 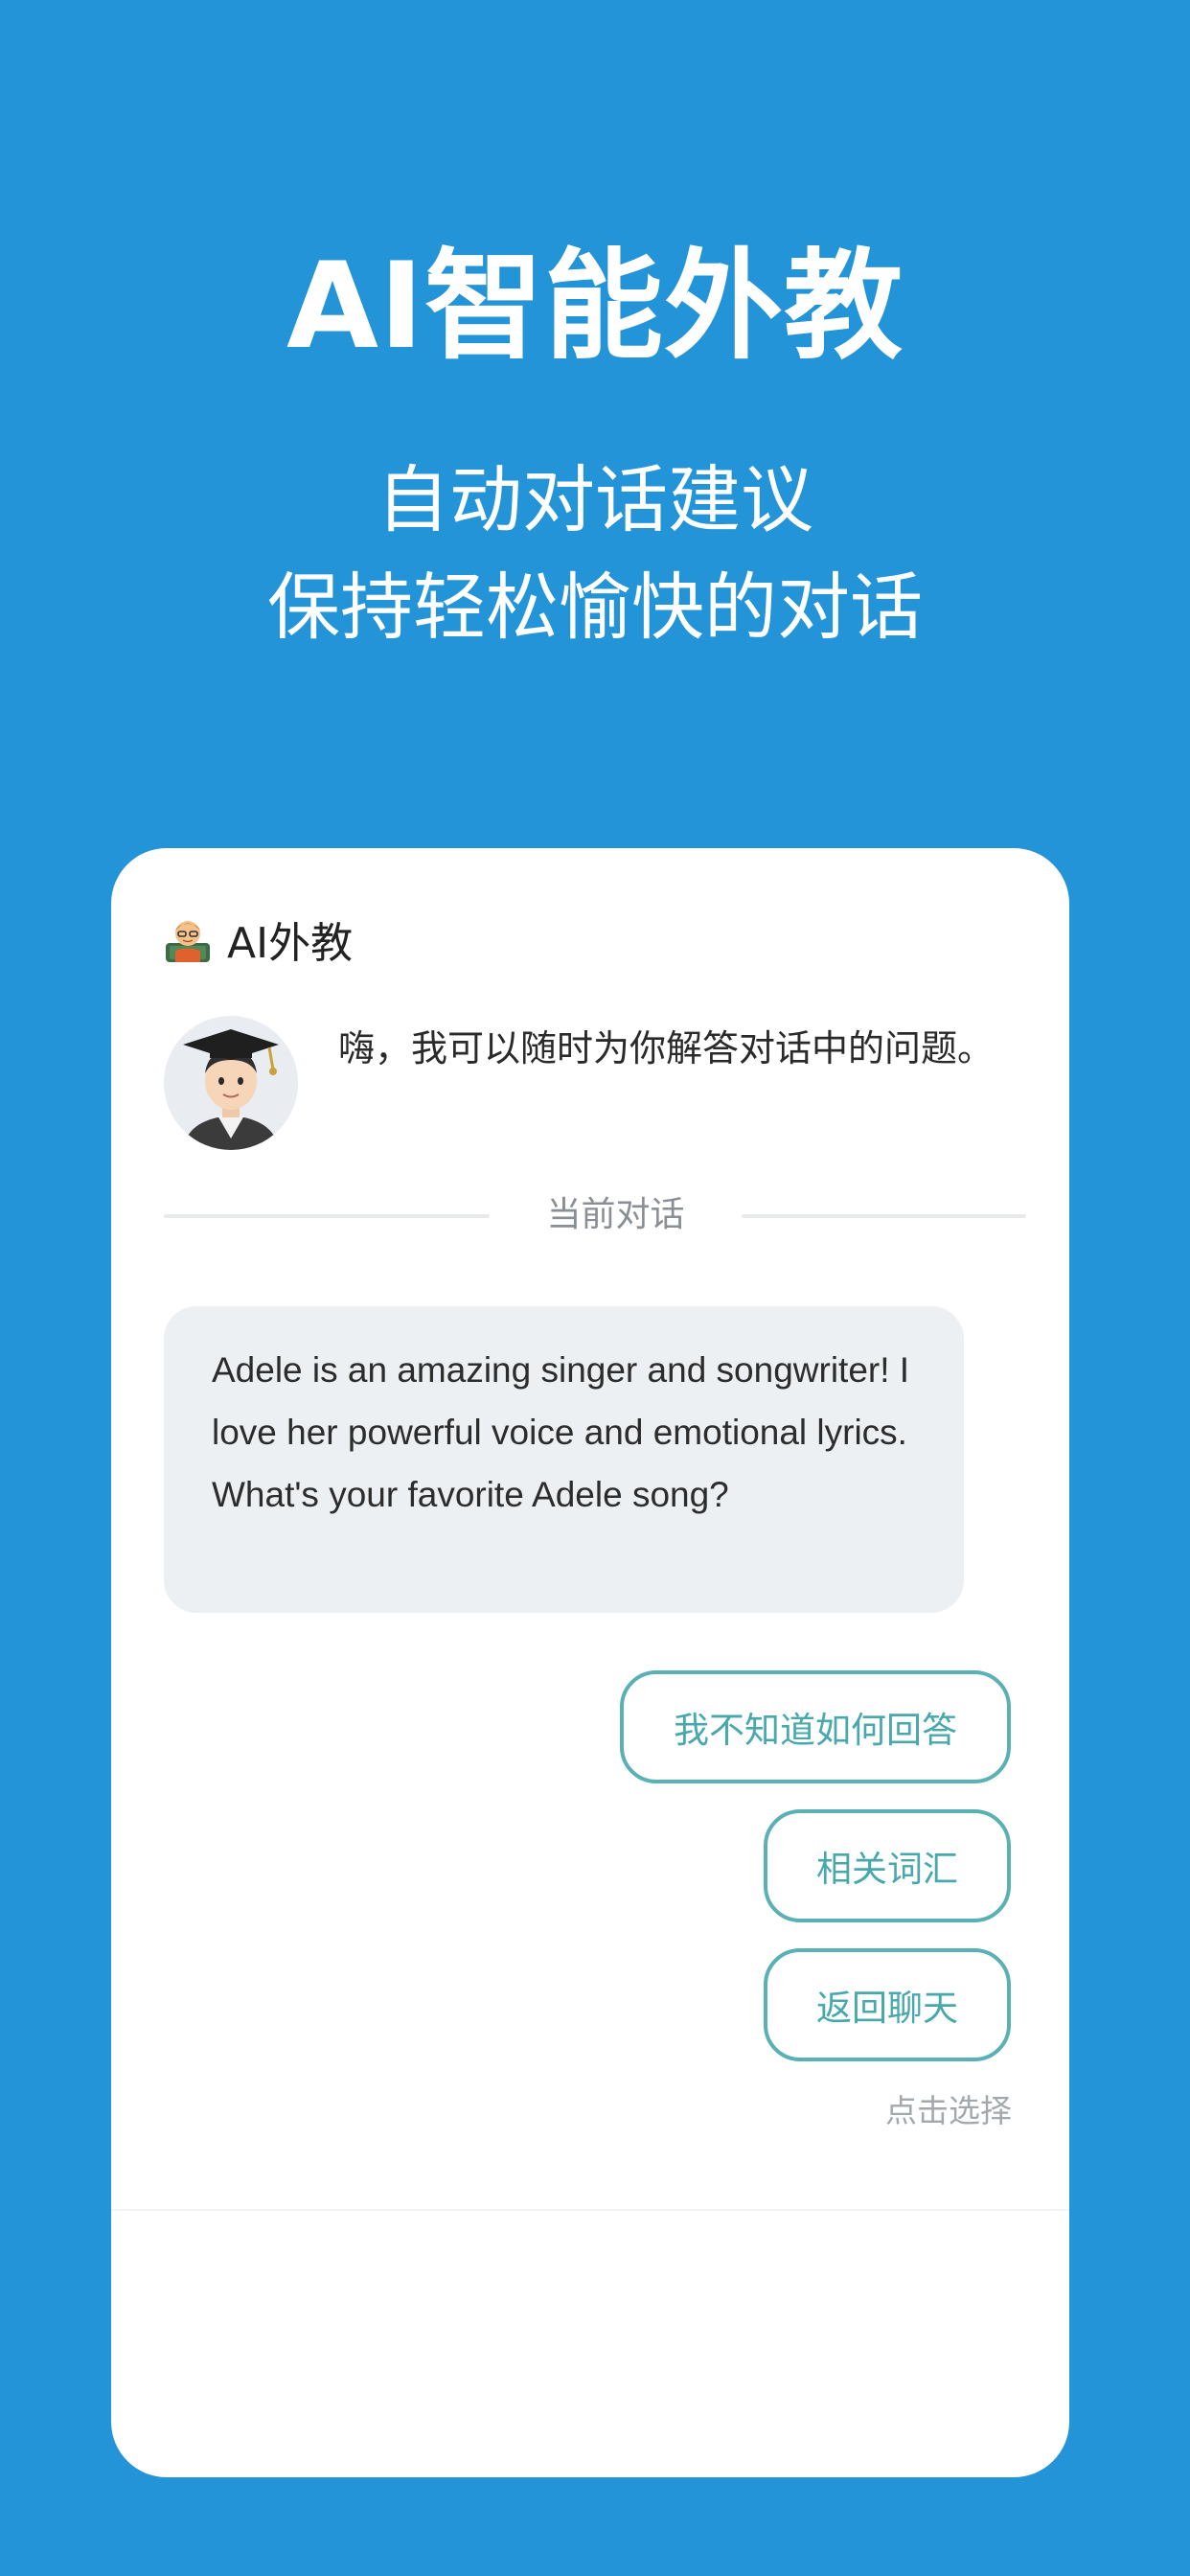 What do you see at coordinates (290, 943) in the screenshot?
I see `card-header-title: AI外教` at bounding box center [290, 943].